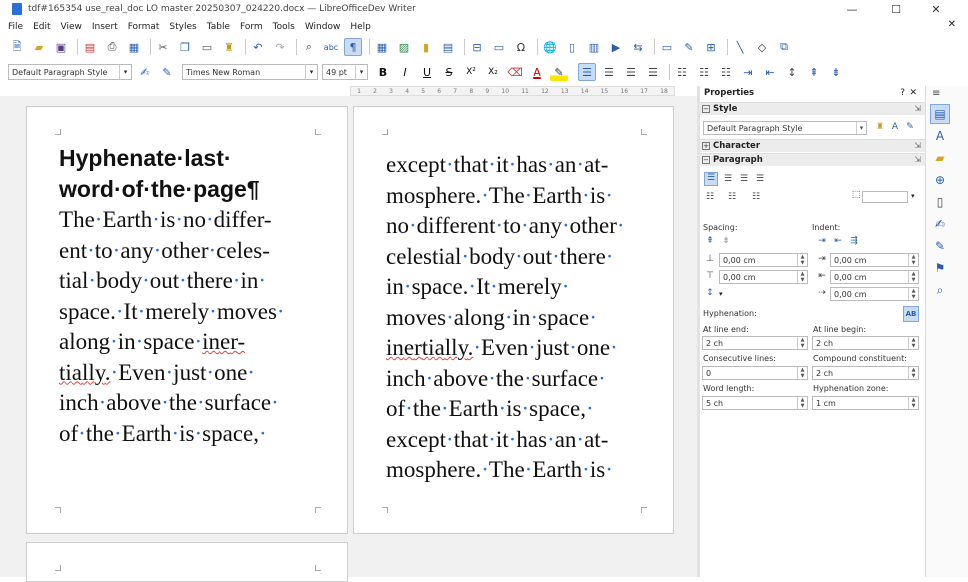 Image resolution: width=968 pixels, height=582 pixels. I want to click on style-inspector-tab-icon: ✍, so click(940, 224).